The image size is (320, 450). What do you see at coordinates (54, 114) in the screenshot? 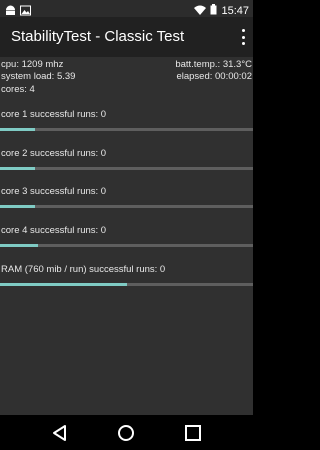
I see `core-1-label: core 1 successful runs: 0` at bounding box center [54, 114].